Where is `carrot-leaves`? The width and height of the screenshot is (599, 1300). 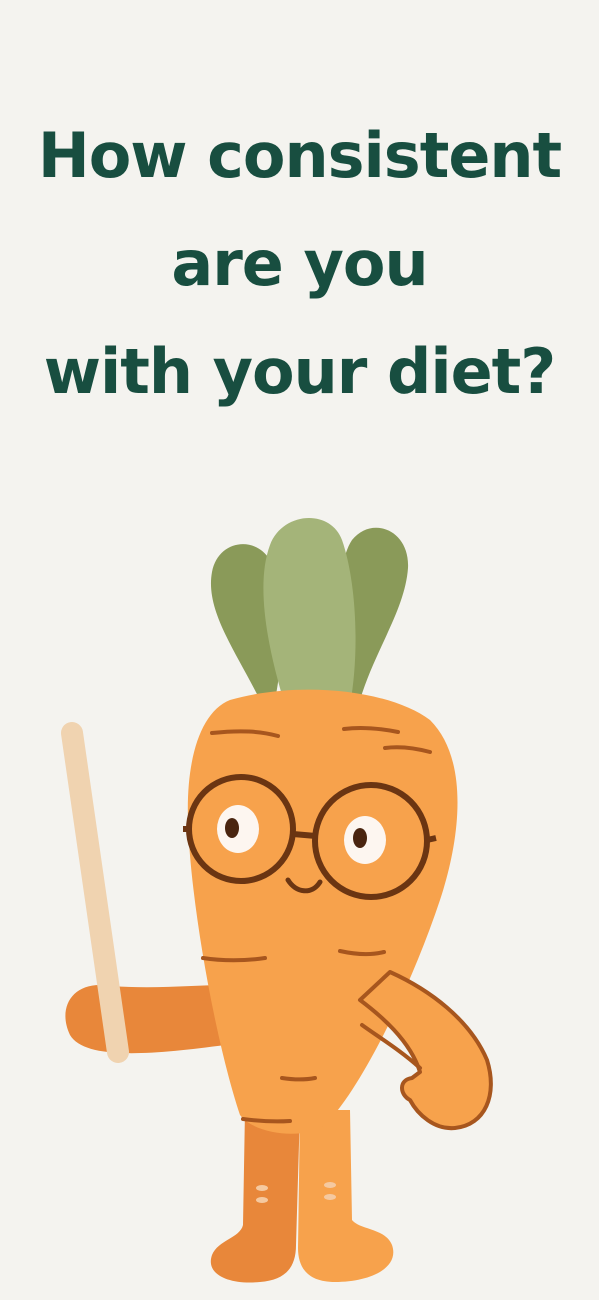
carrot-leaves is located at coordinates (309, 611).